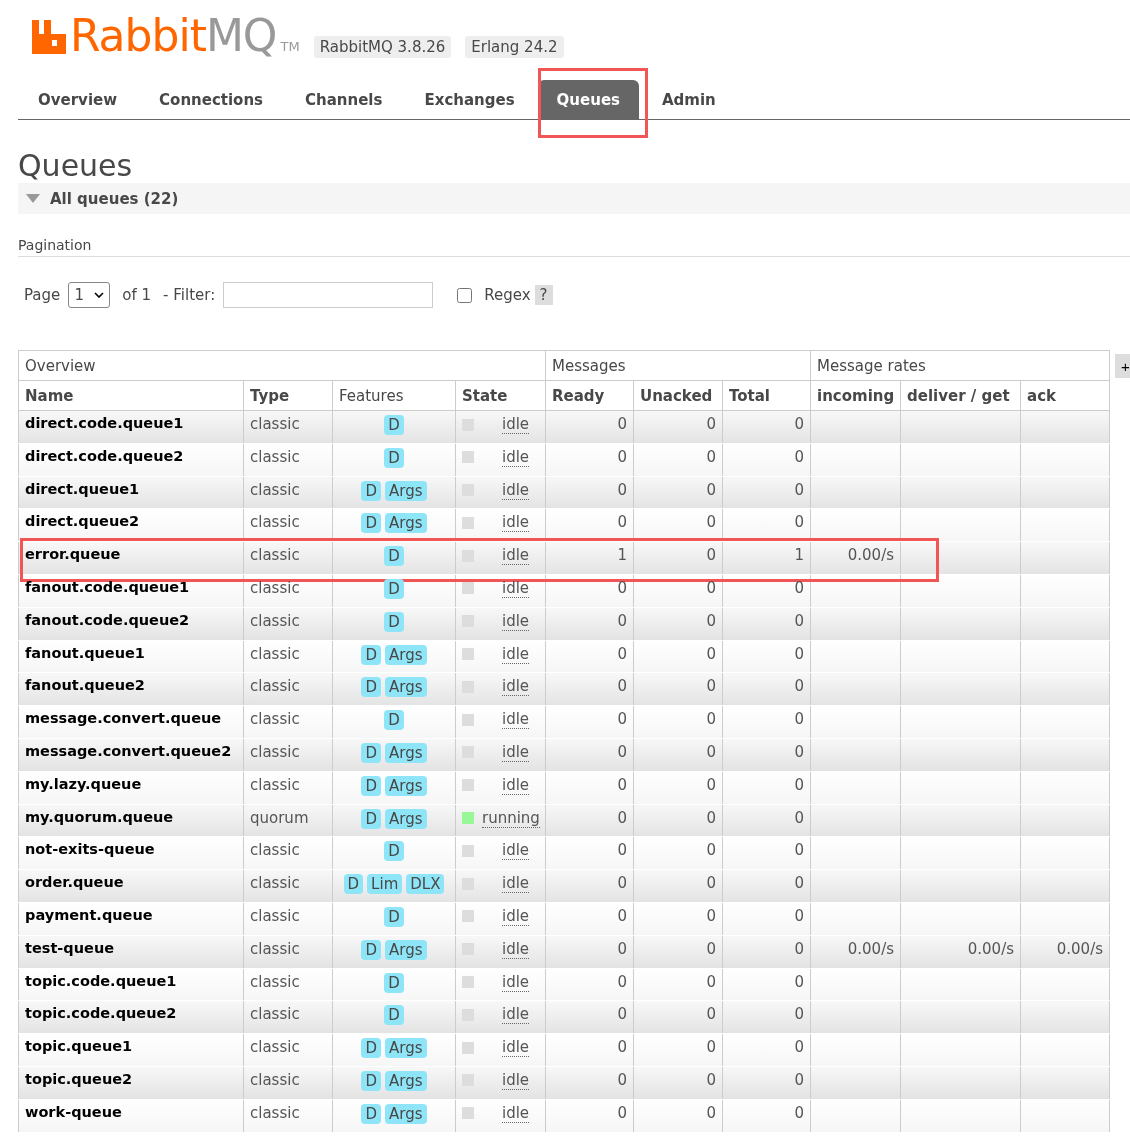 The width and height of the screenshot is (1130, 1140). I want to click on ready-count: 1, so click(622, 555).